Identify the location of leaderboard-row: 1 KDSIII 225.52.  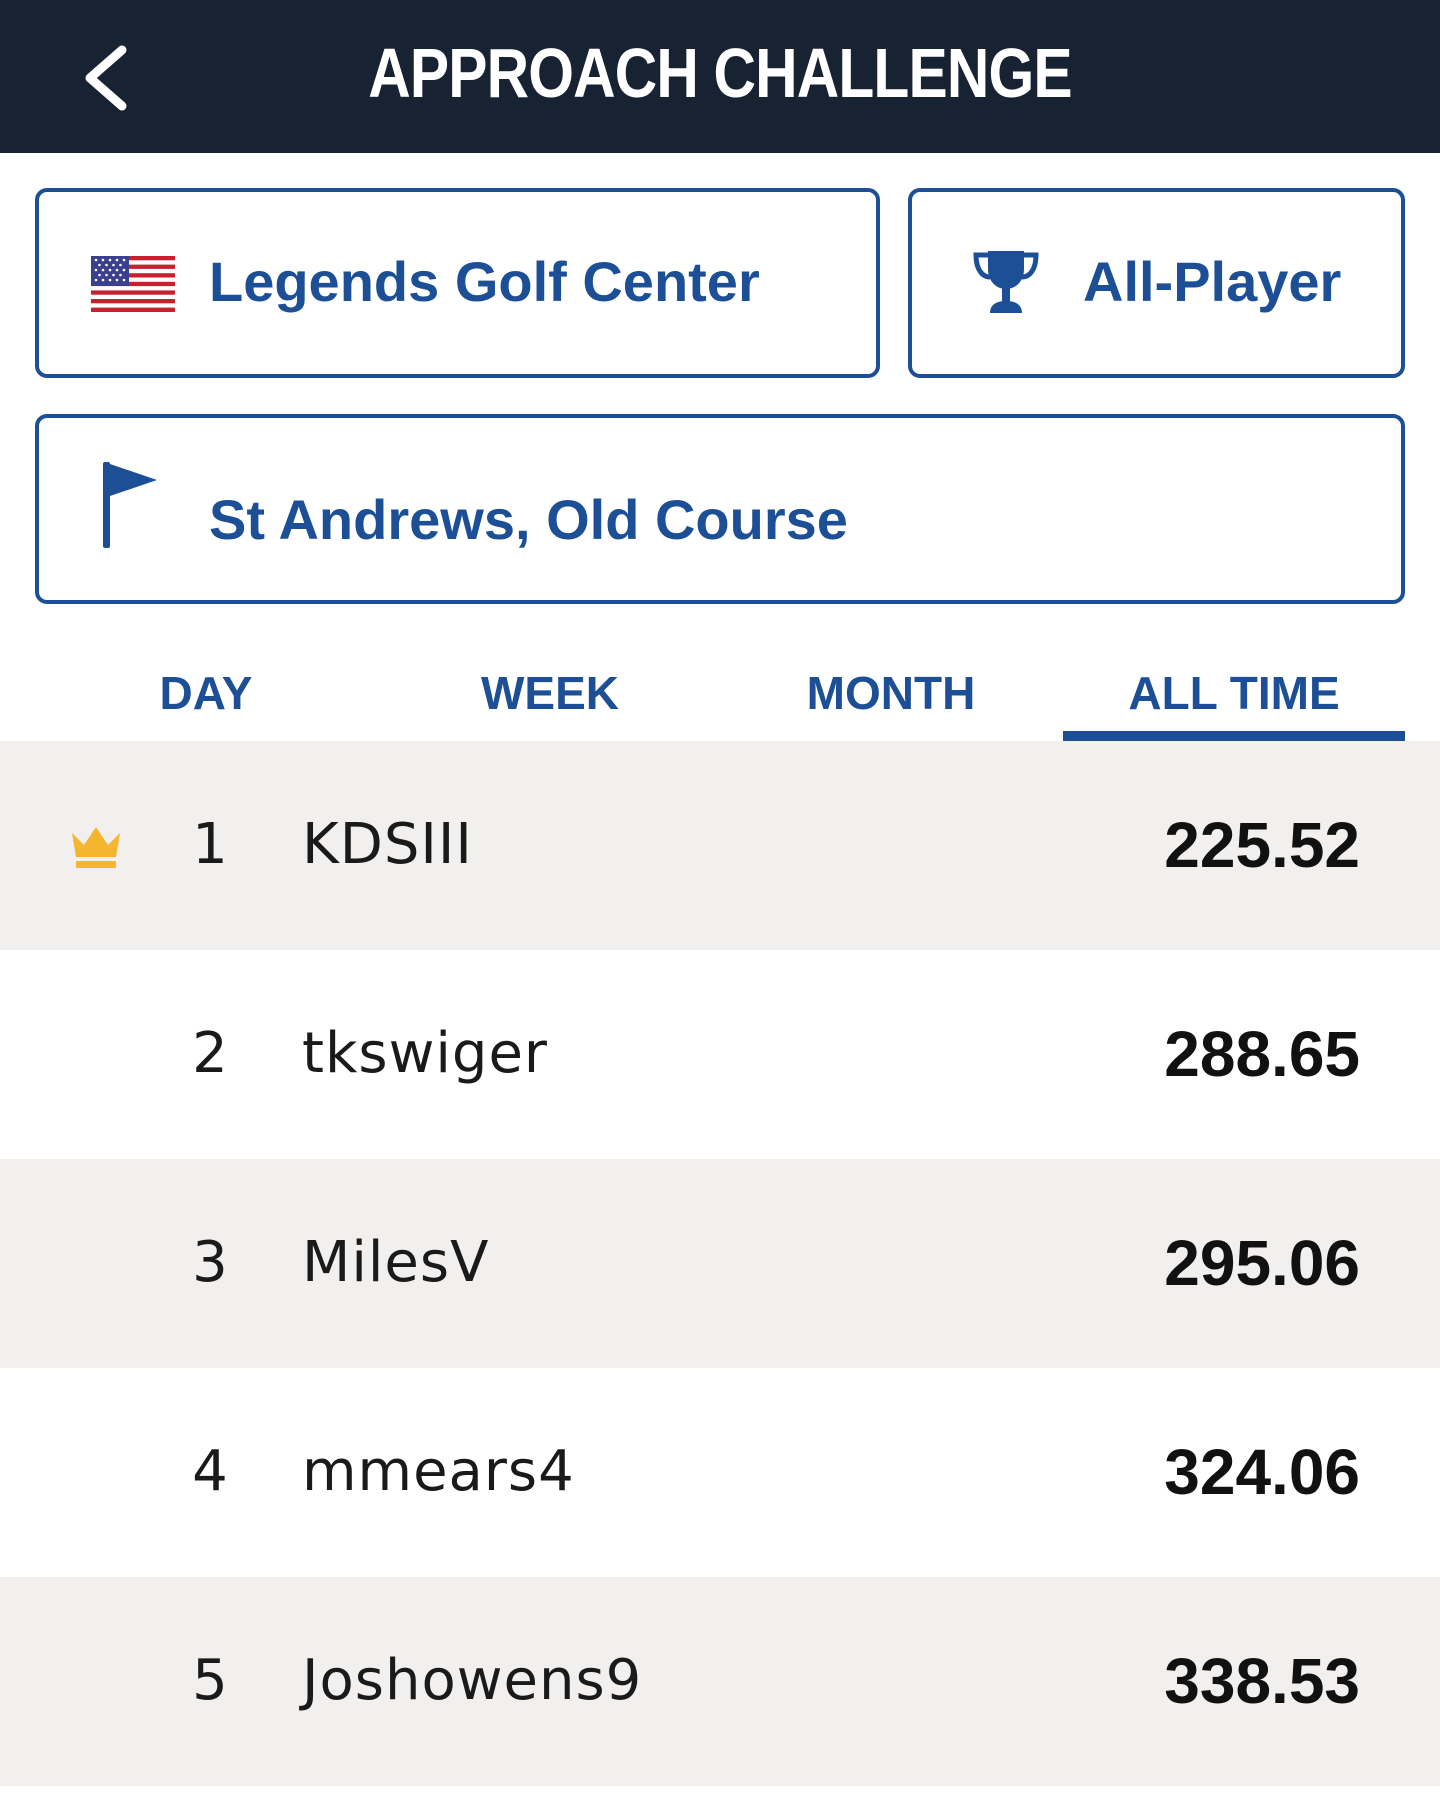
(720, 845).